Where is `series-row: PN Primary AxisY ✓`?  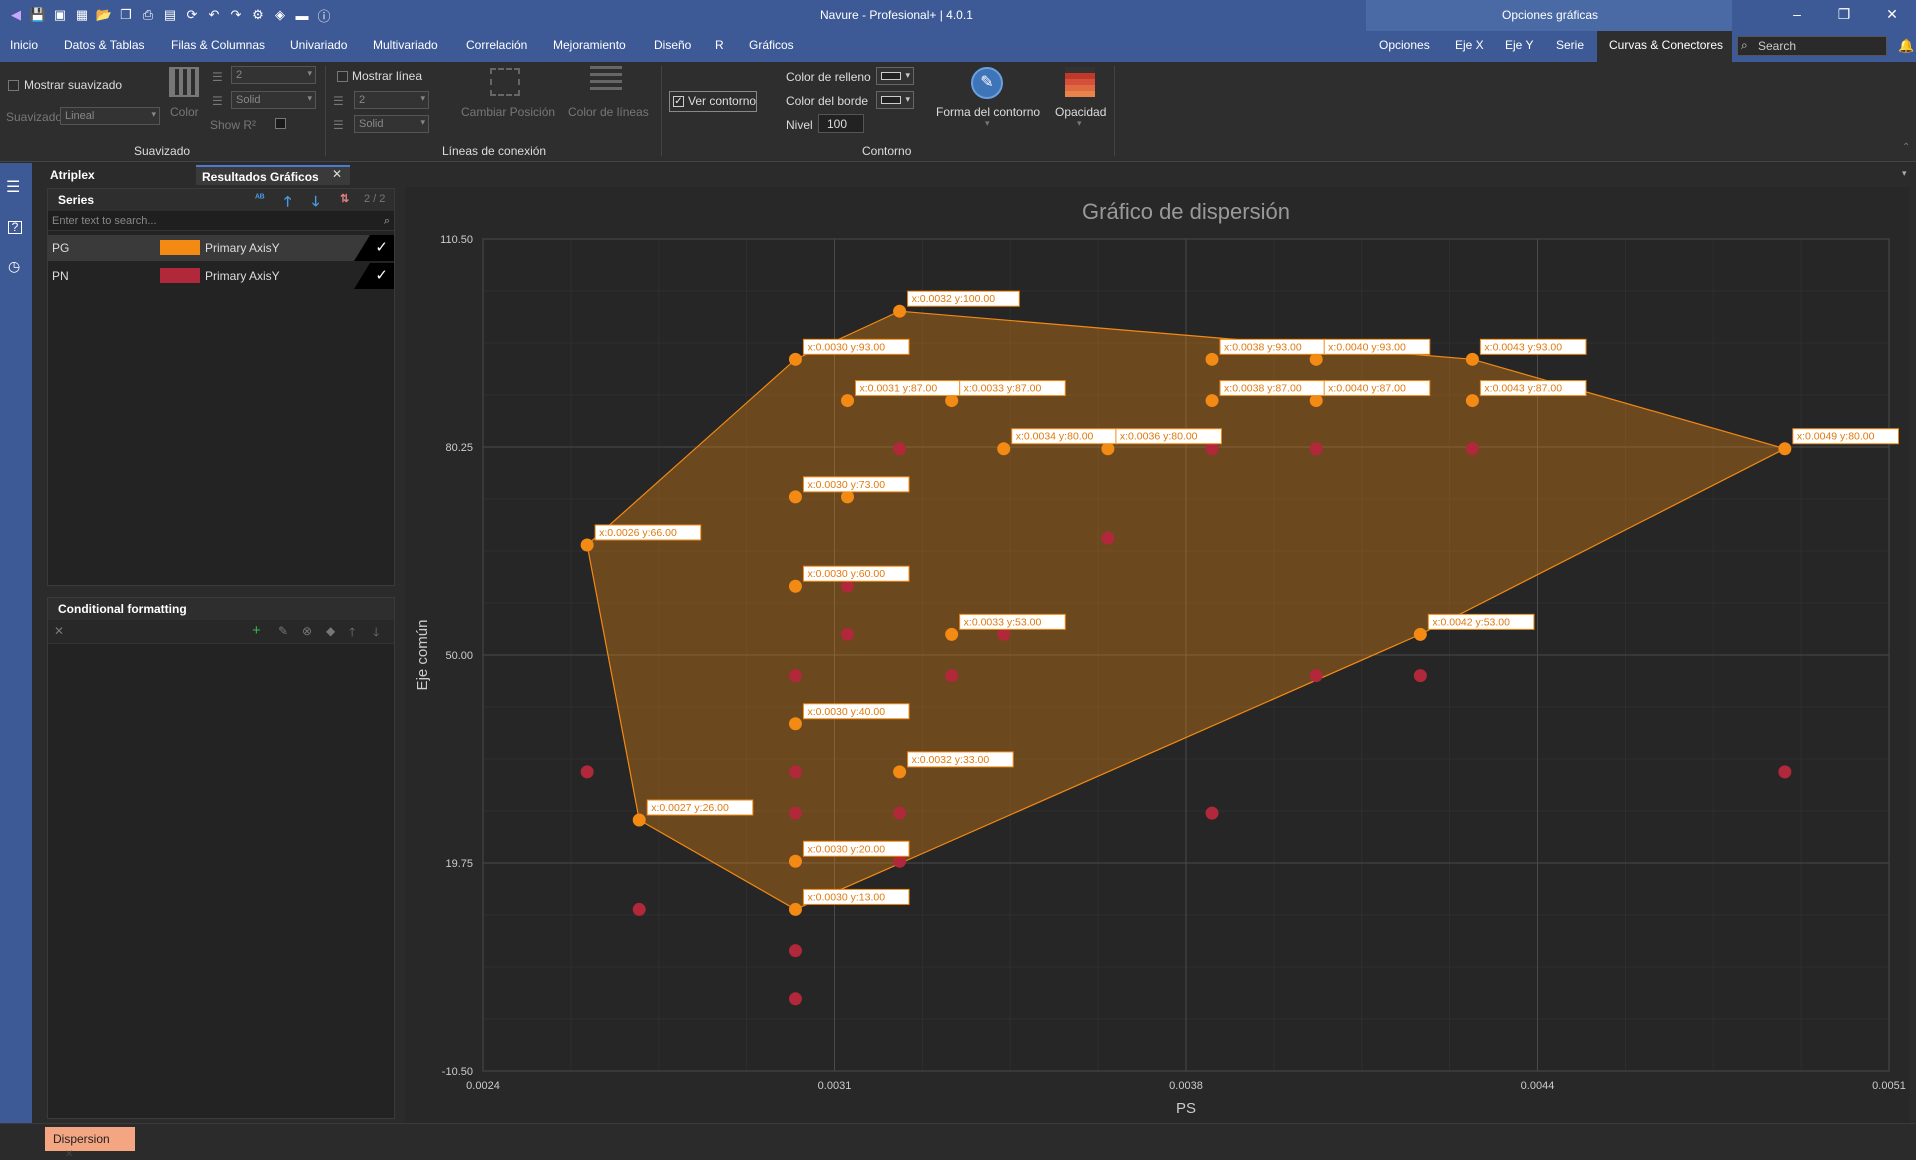
series-row: PN Primary AxisY ✓ is located at coordinates (221, 276).